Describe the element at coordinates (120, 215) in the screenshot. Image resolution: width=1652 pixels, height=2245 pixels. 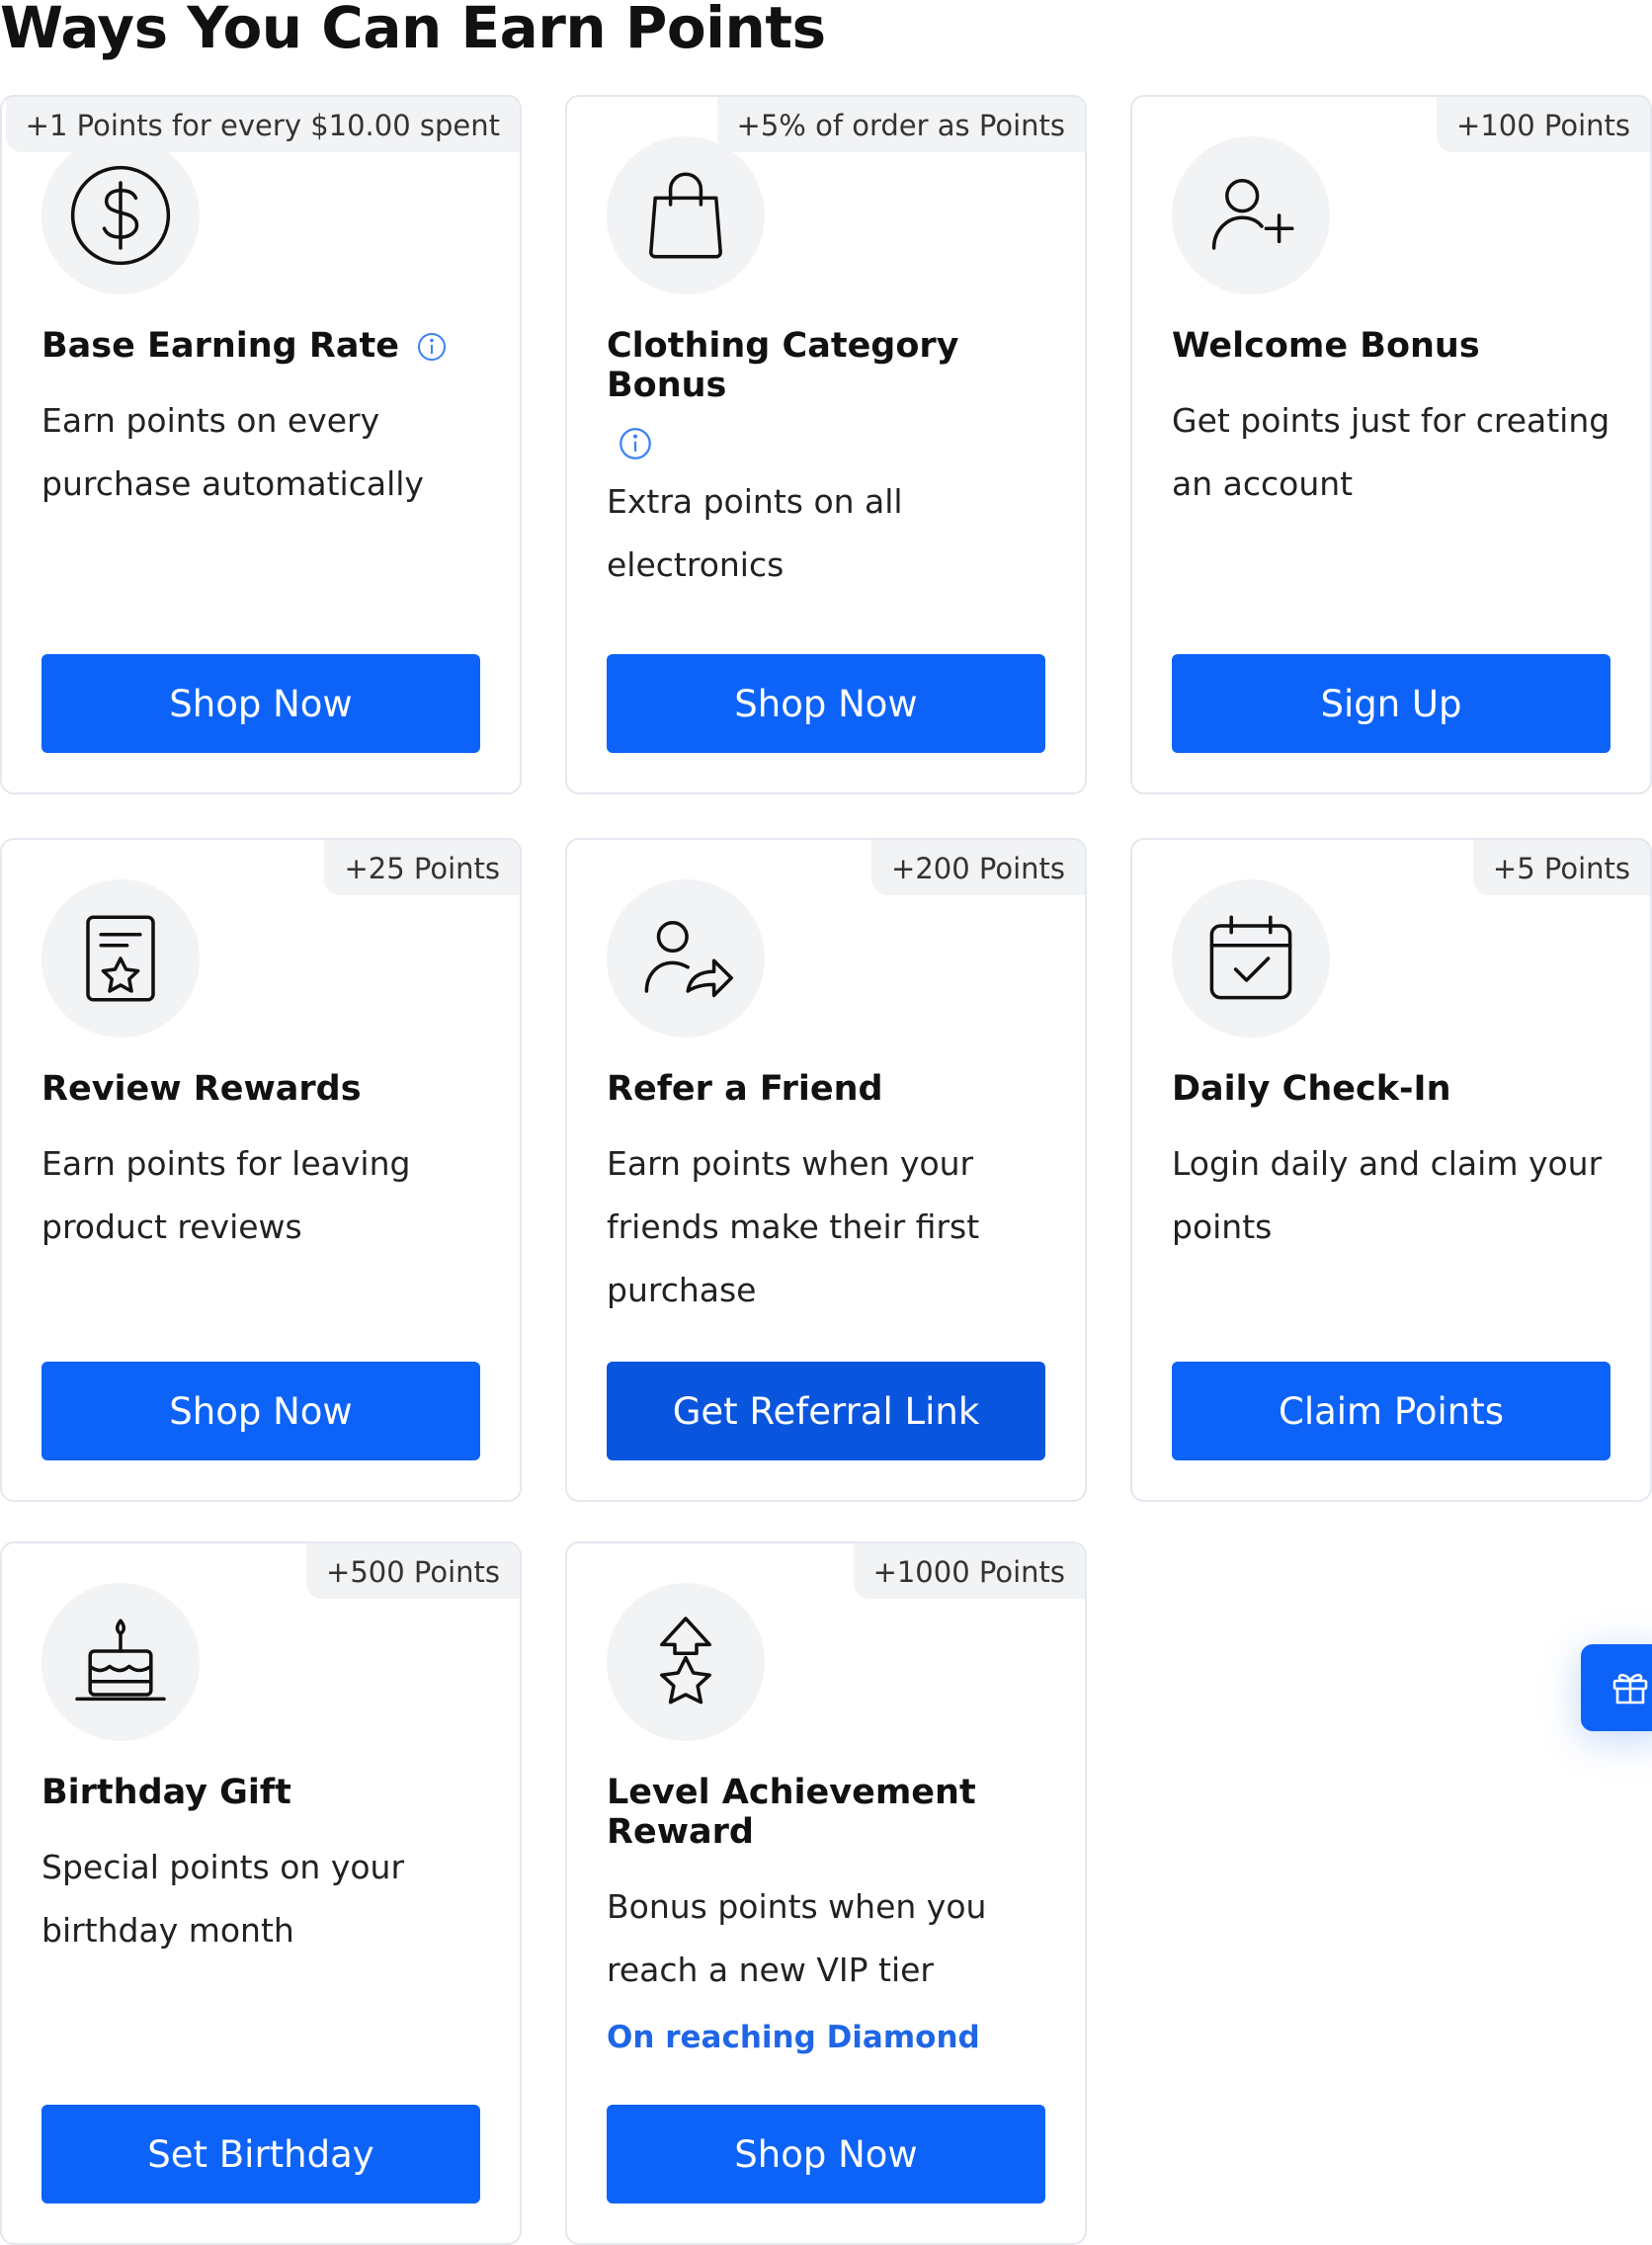
I see `dollar-circle-icon` at that location.